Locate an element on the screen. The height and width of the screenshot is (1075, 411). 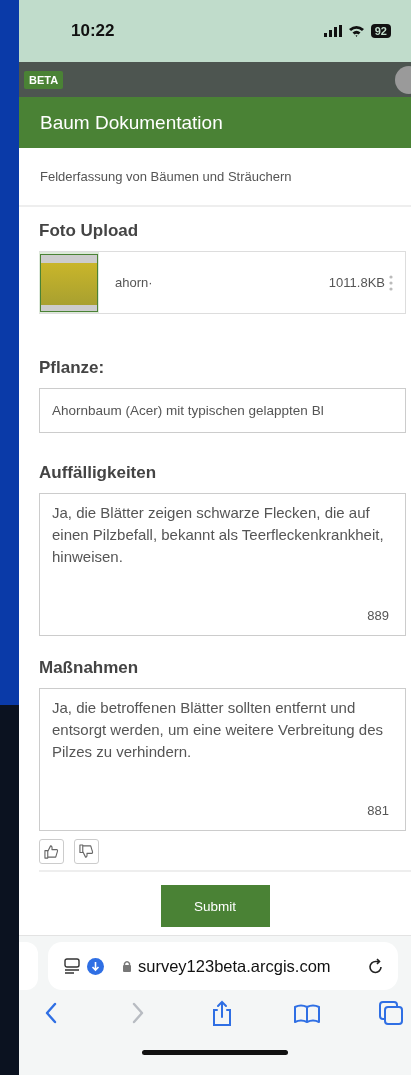
signal-icon is located at coordinates (332, 31).